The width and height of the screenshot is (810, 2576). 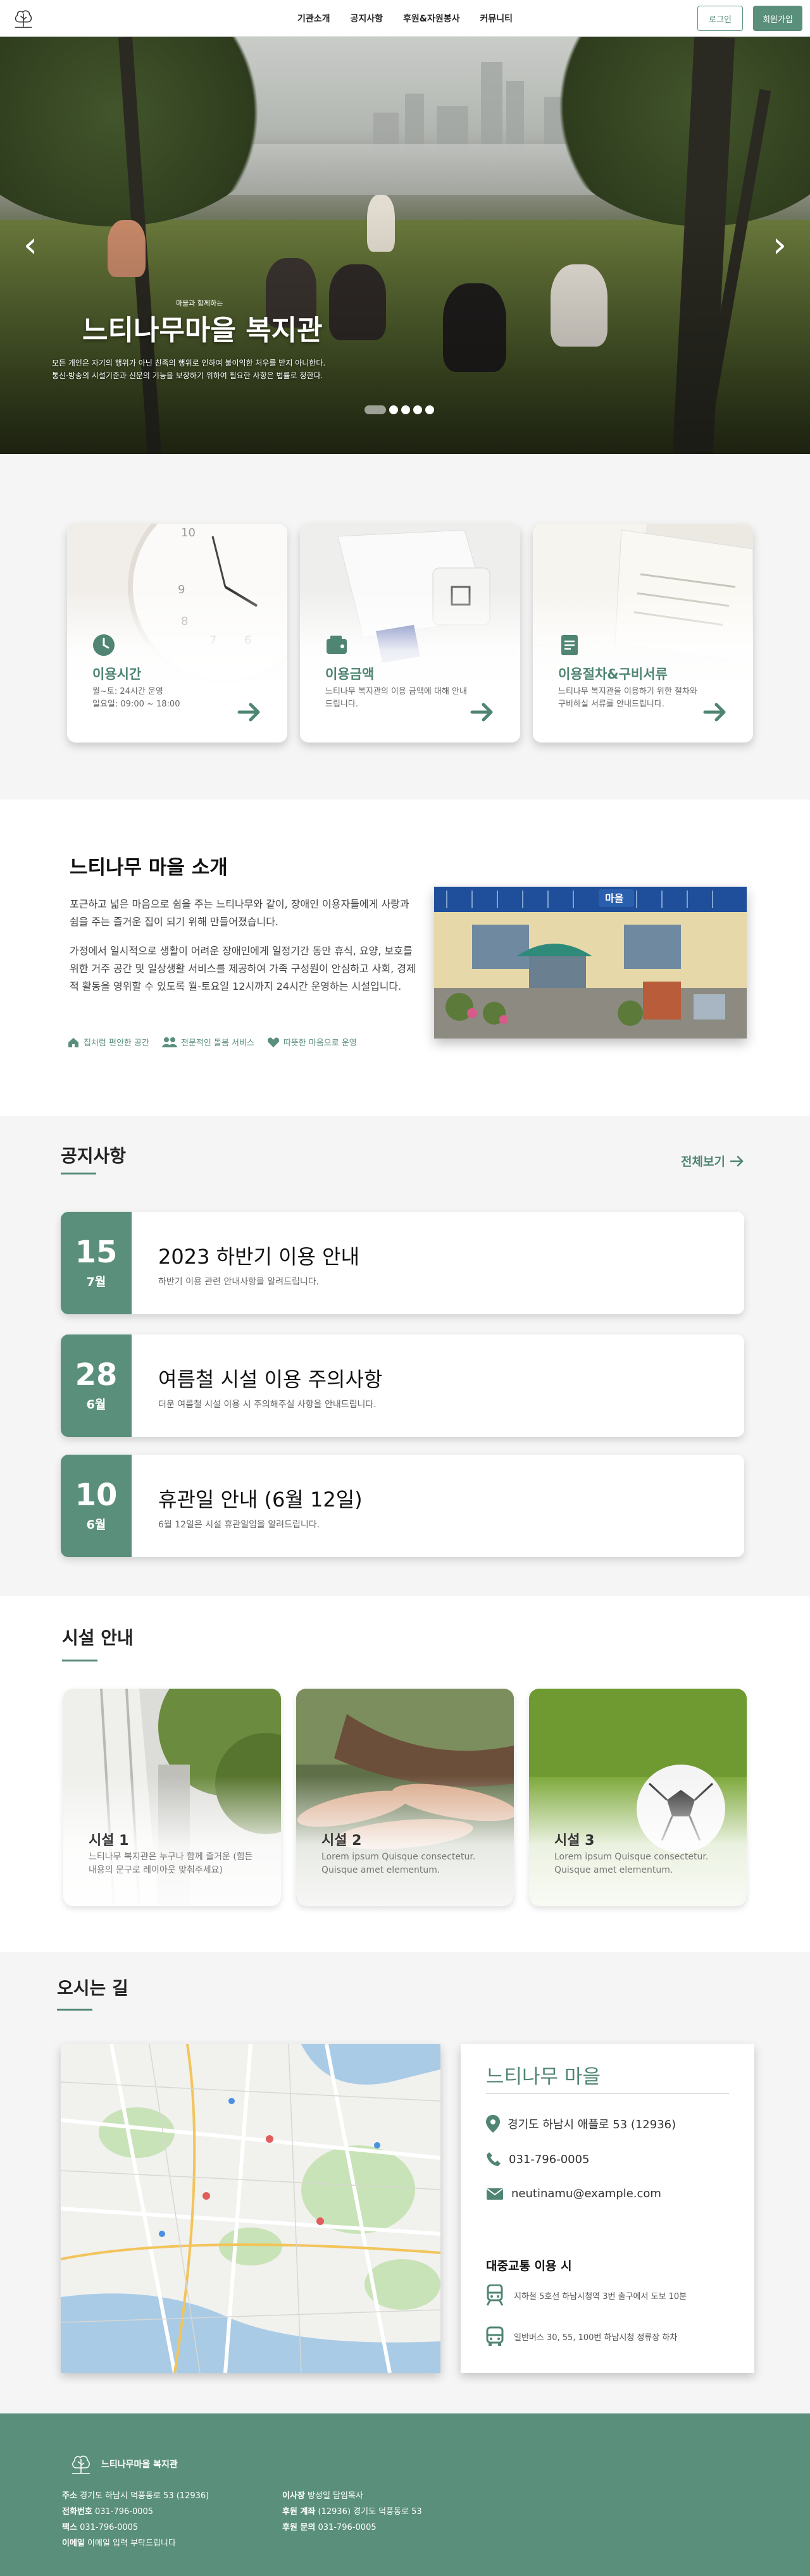 What do you see at coordinates (596, 2338) in the screenshot?
I see `bus-text: 일반버스 30, 55, 100번 하남시청 정류장 하차` at bounding box center [596, 2338].